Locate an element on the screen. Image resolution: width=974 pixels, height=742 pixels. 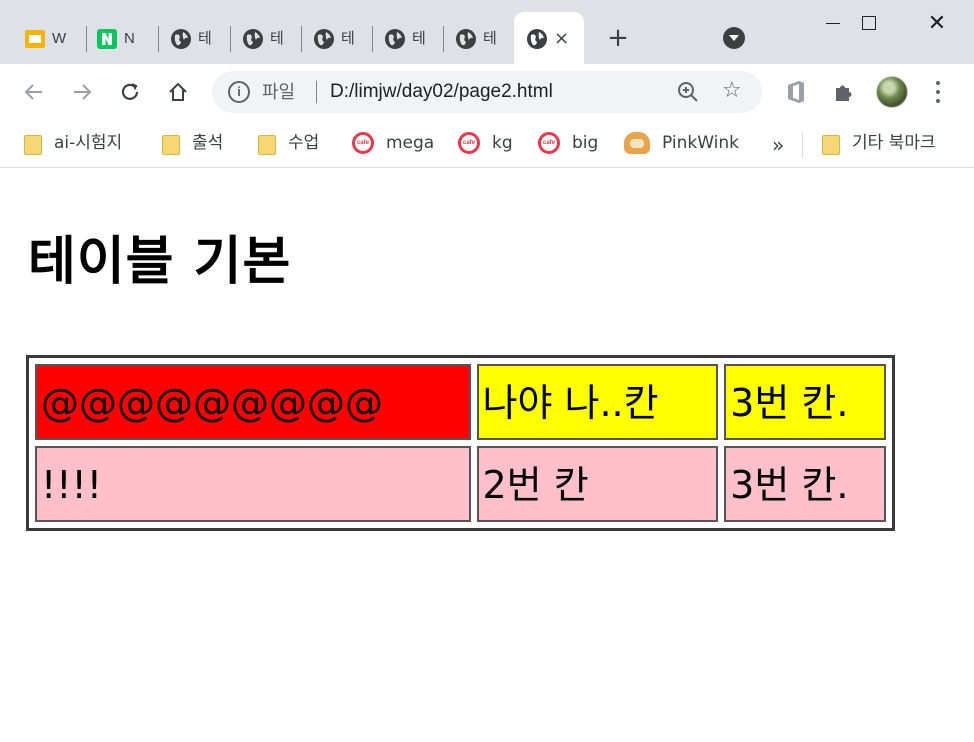
table-row: !!!! 2번 칸 3번 칸. is located at coordinates (460, 484).